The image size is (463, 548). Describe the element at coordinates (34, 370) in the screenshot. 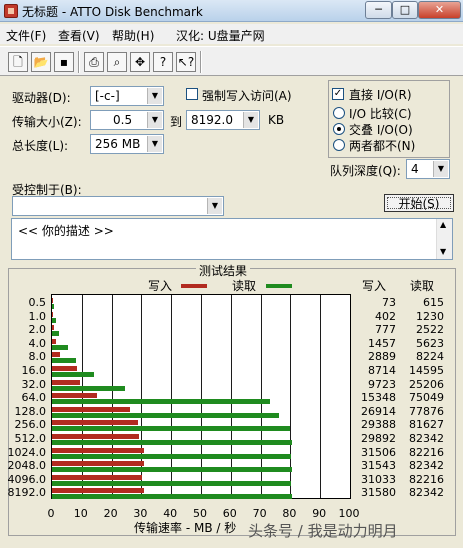

I see `row-label: 16.0` at that location.